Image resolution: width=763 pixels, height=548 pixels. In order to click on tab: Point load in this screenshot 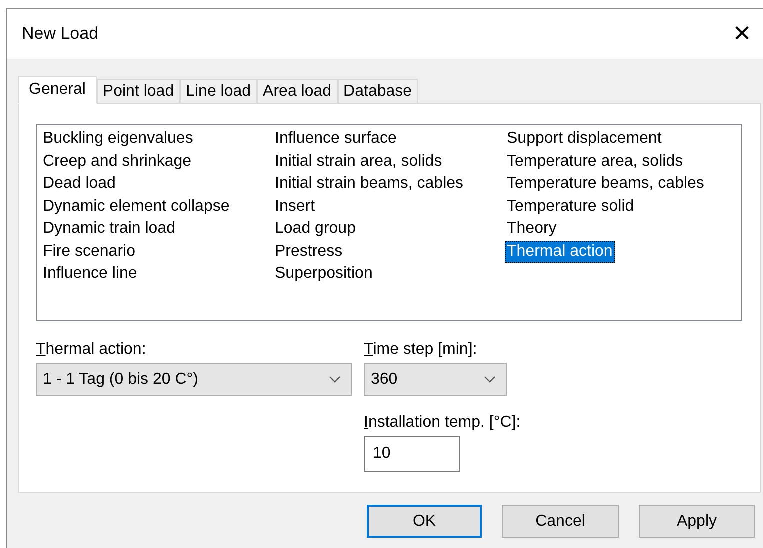, I will do `click(138, 91)`.